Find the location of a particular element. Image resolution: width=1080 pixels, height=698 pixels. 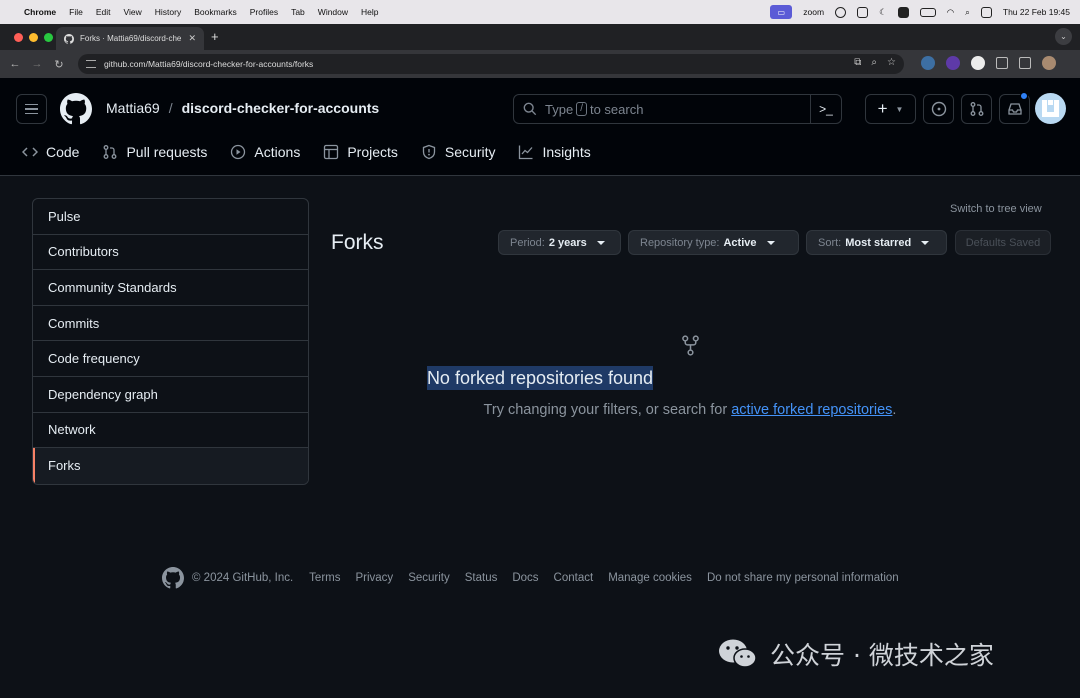

extension-badge-icon is located at coordinates (953, 63).